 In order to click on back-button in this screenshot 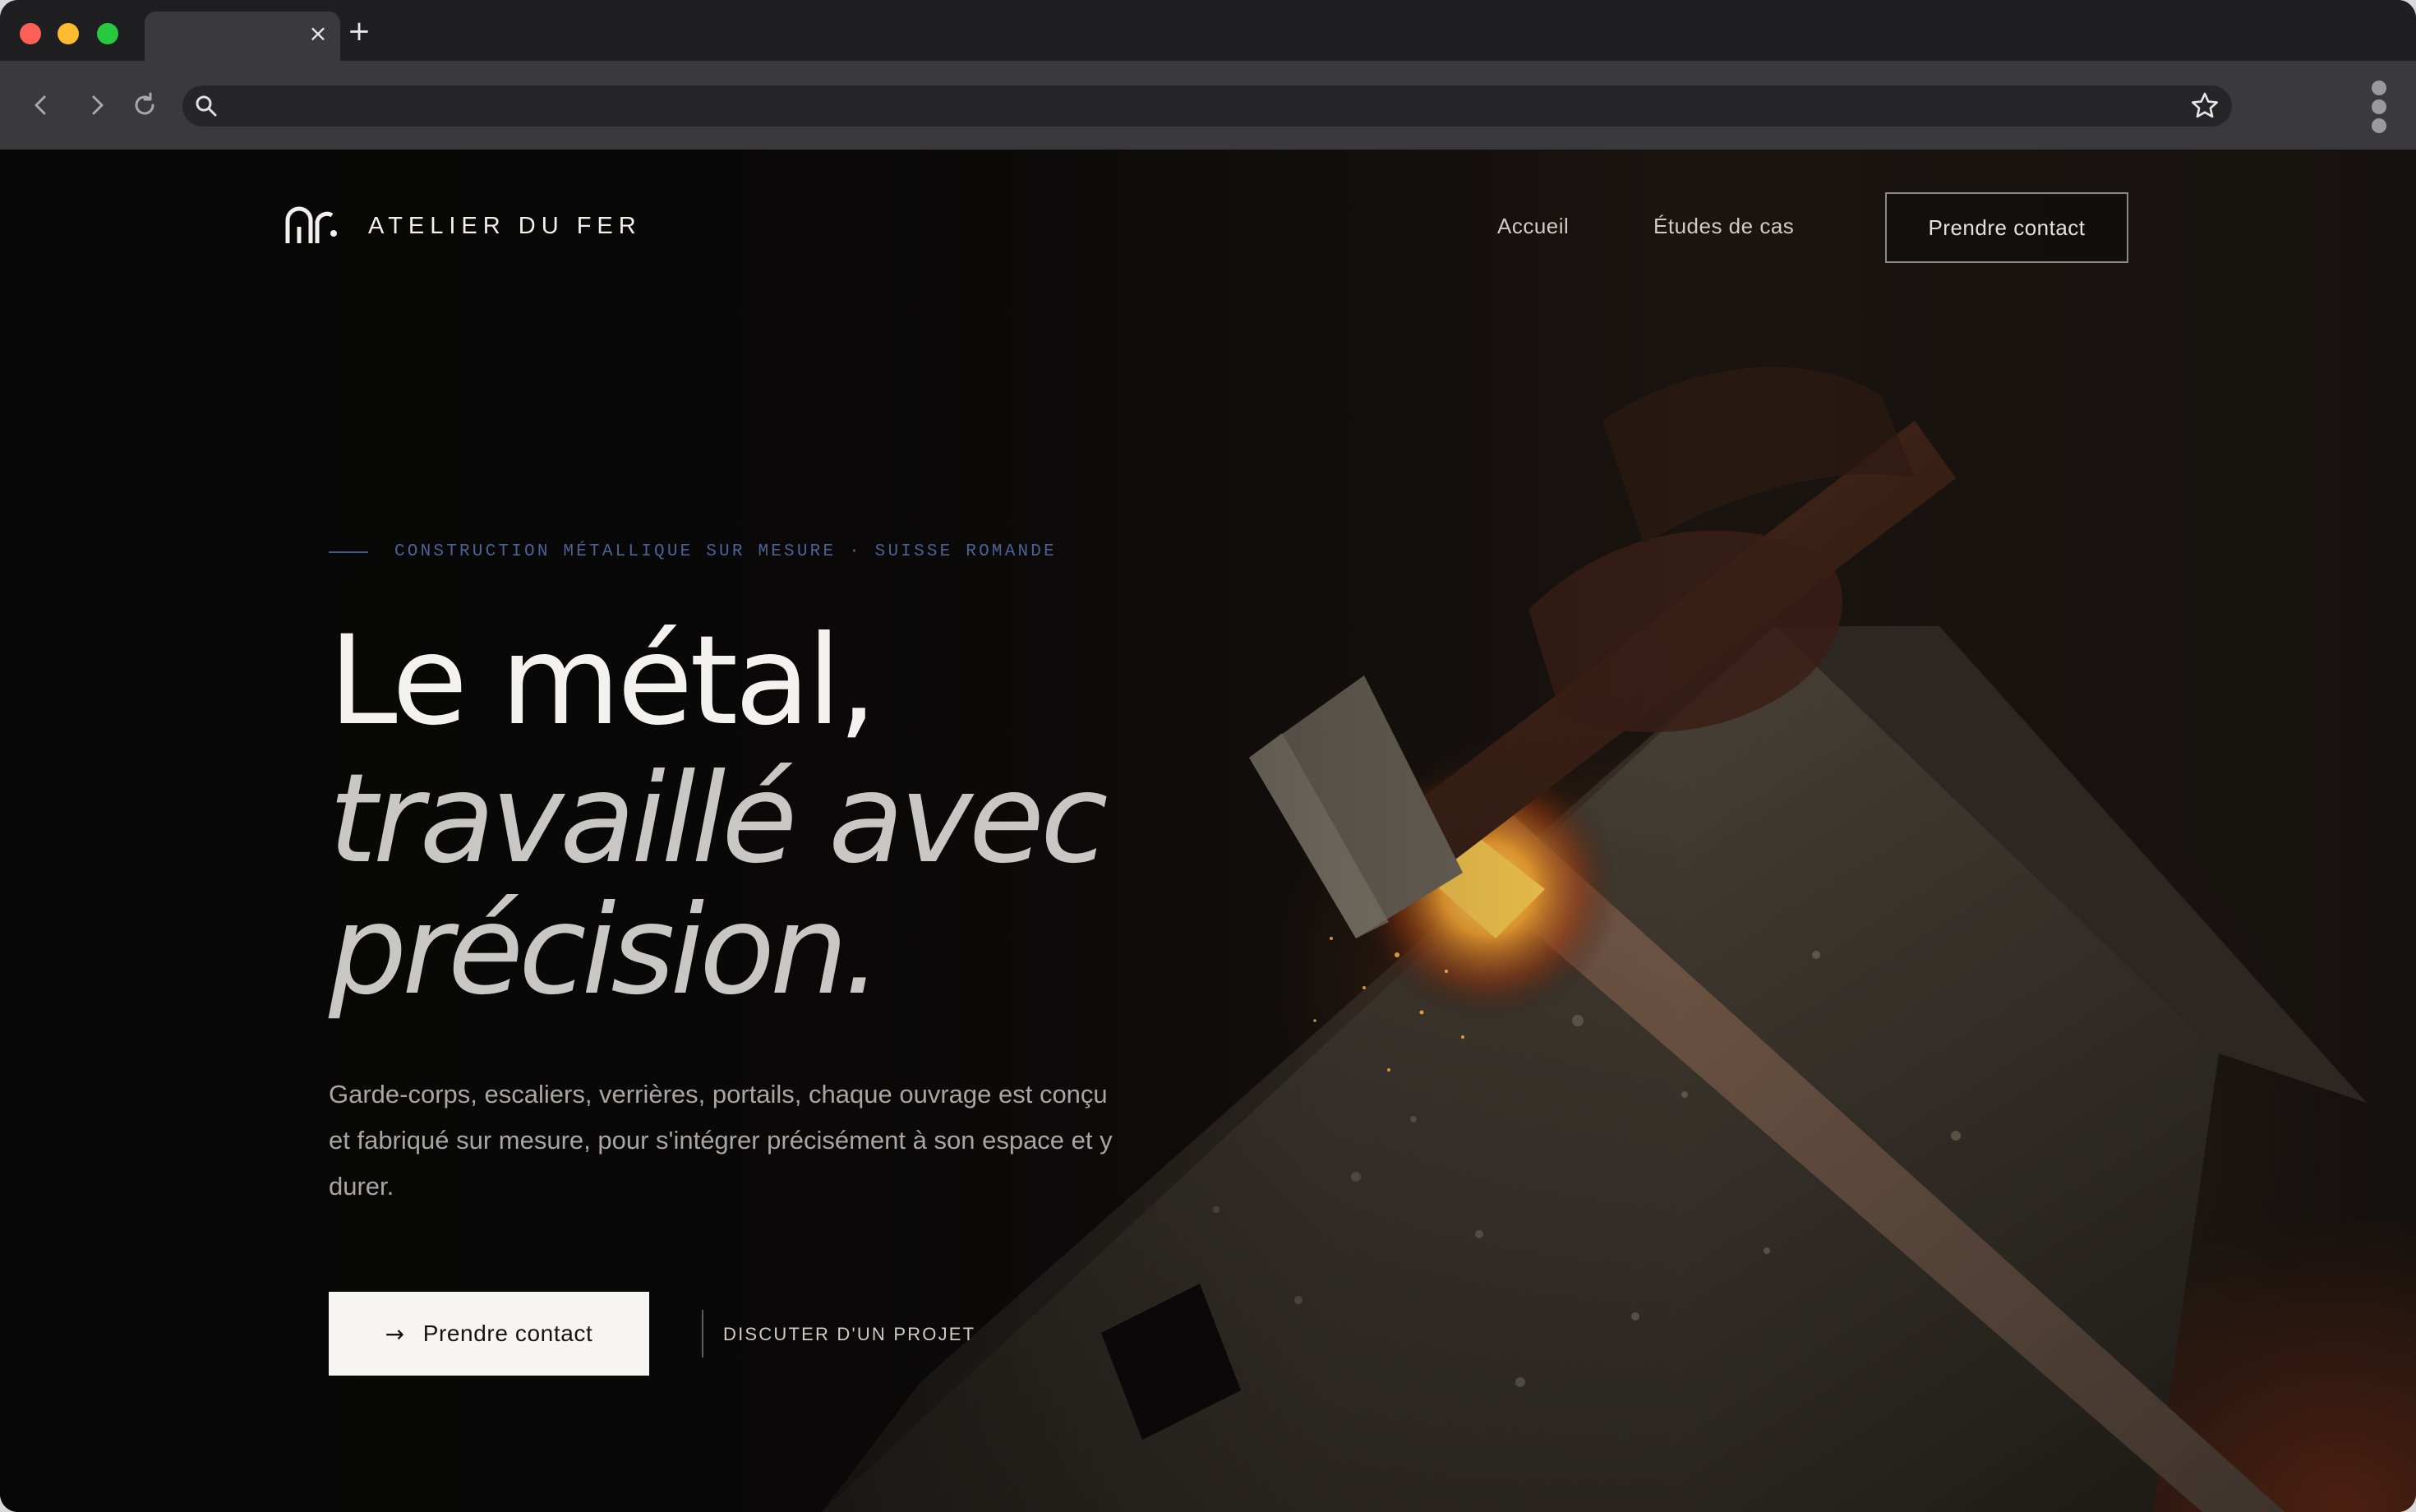, I will do `click(41, 105)`.